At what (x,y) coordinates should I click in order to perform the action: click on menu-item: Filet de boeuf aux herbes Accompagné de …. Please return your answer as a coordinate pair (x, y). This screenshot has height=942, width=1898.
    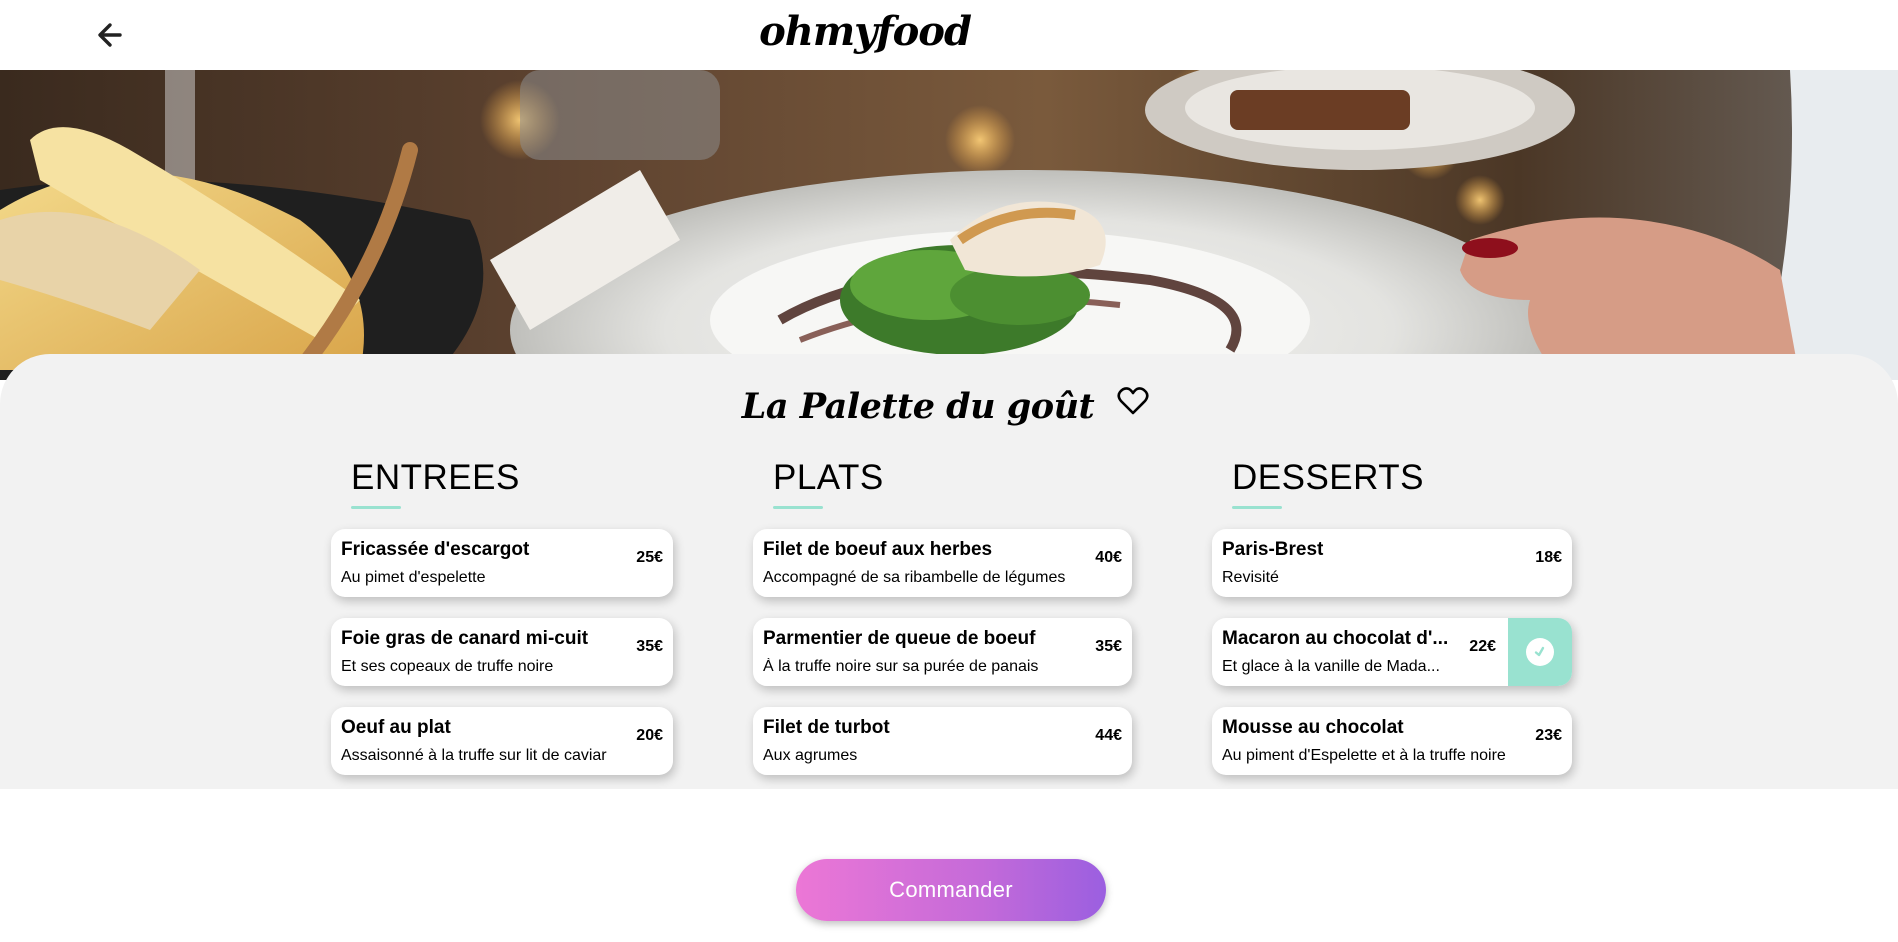
    Looking at the image, I should click on (942, 563).